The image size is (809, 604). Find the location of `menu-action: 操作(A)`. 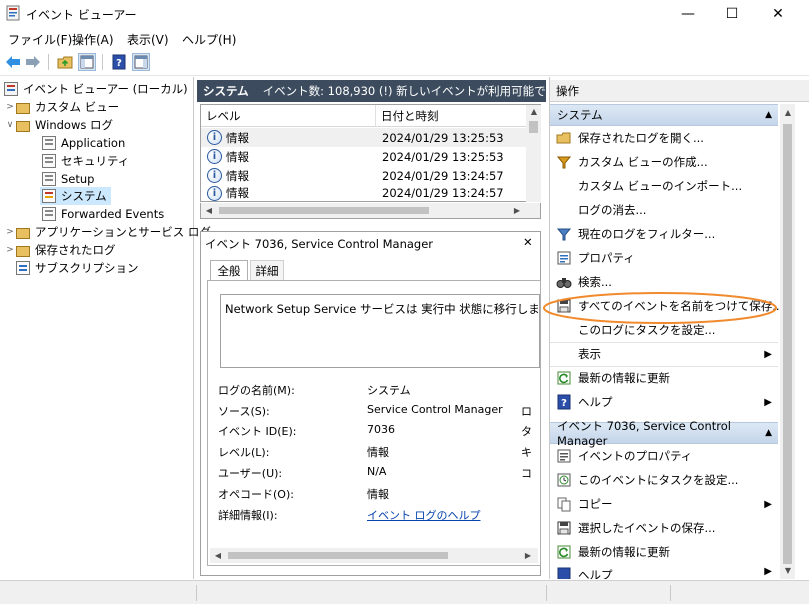

menu-action: 操作(A) is located at coordinates (93, 39).